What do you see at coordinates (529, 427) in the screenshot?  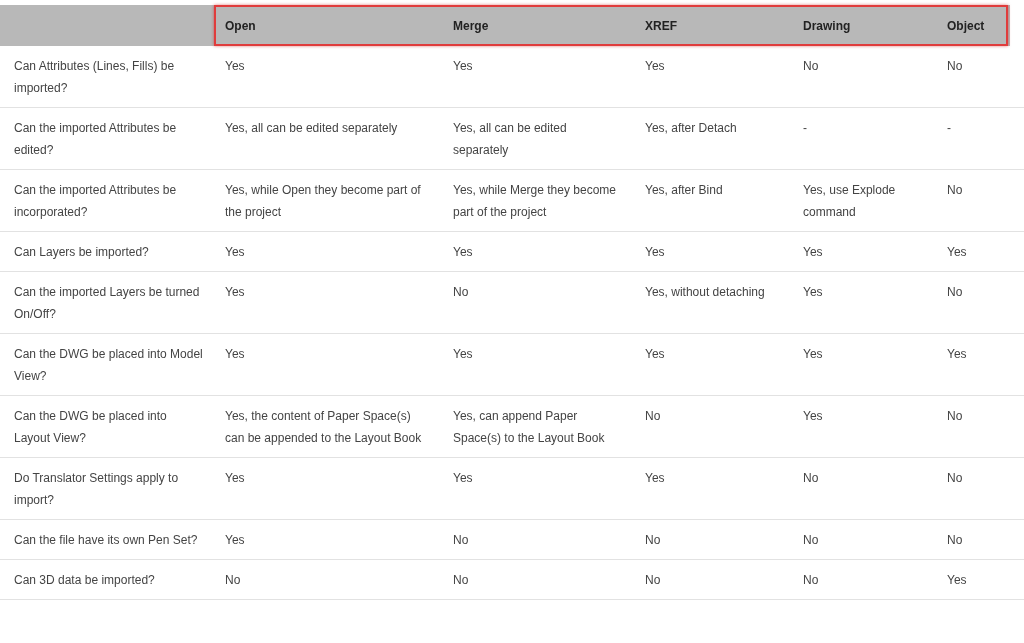 I see `table-cell-text: Yes, can append Paper Space(s) to the Layout Book` at bounding box center [529, 427].